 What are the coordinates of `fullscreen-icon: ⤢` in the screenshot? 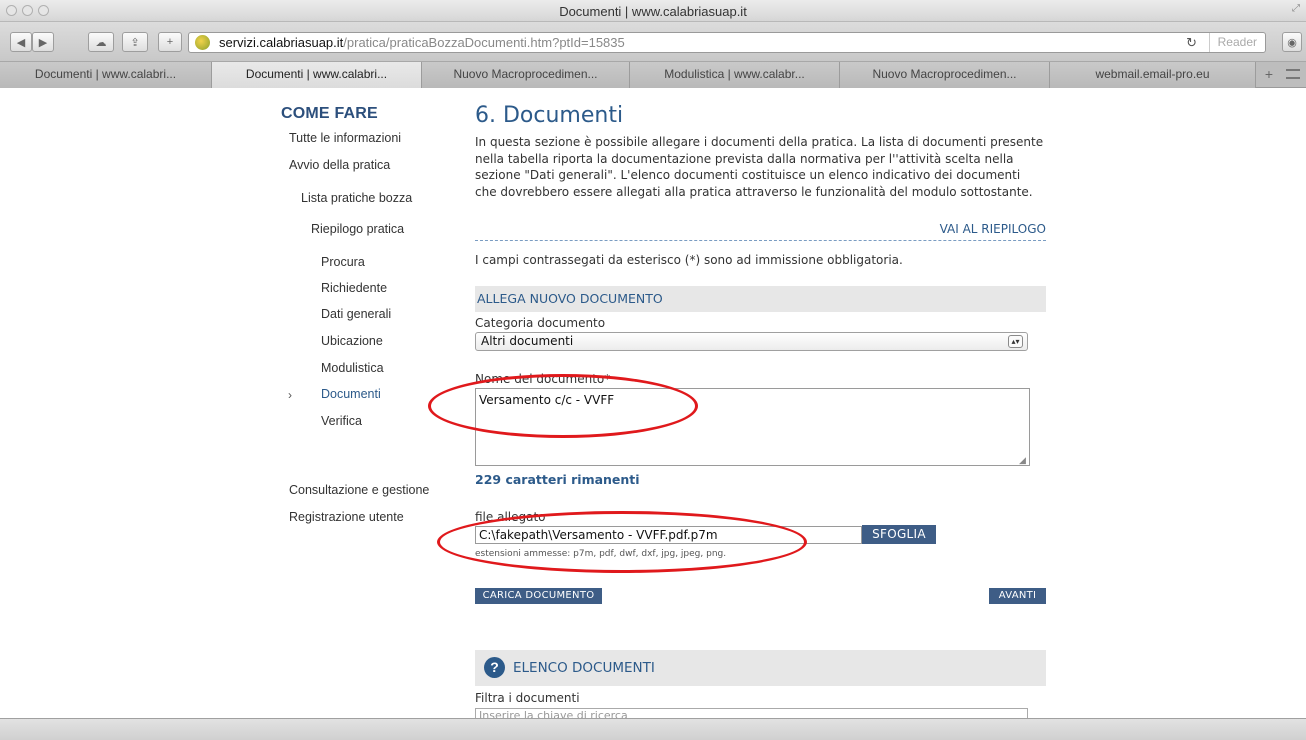 It's located at (1296, 8).